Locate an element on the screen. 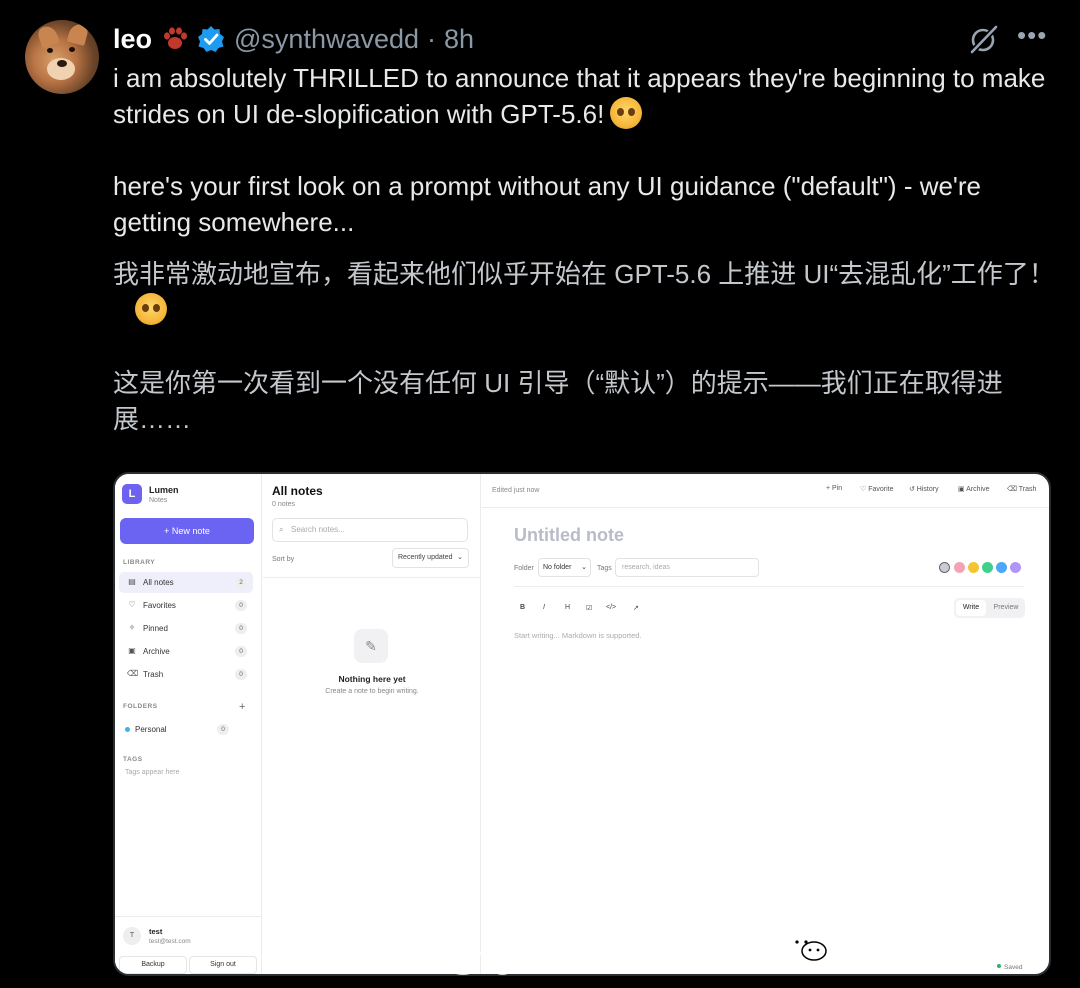 This screenshot has height=988, width=1080. sort-label: Sort by is located at coordinates (283, 559).